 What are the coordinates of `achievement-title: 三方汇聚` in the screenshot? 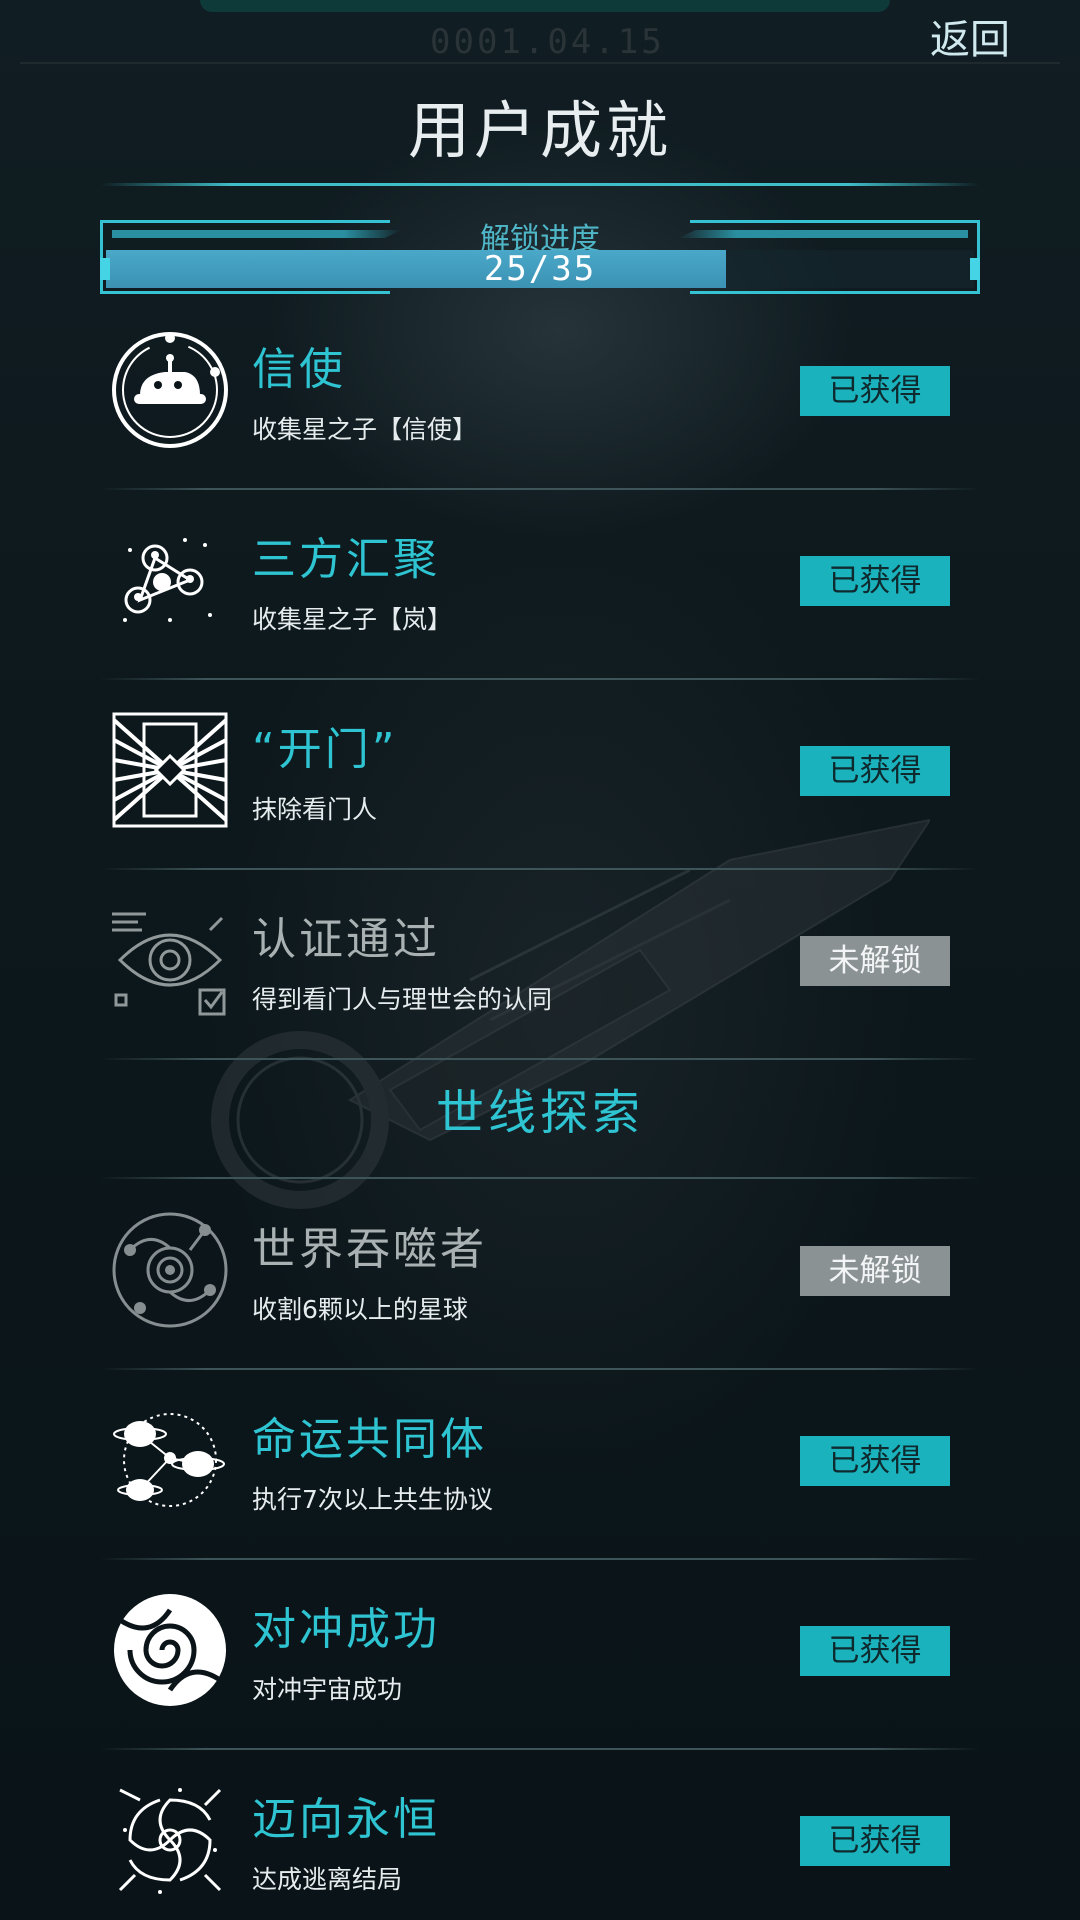 It's located at (346, 559).